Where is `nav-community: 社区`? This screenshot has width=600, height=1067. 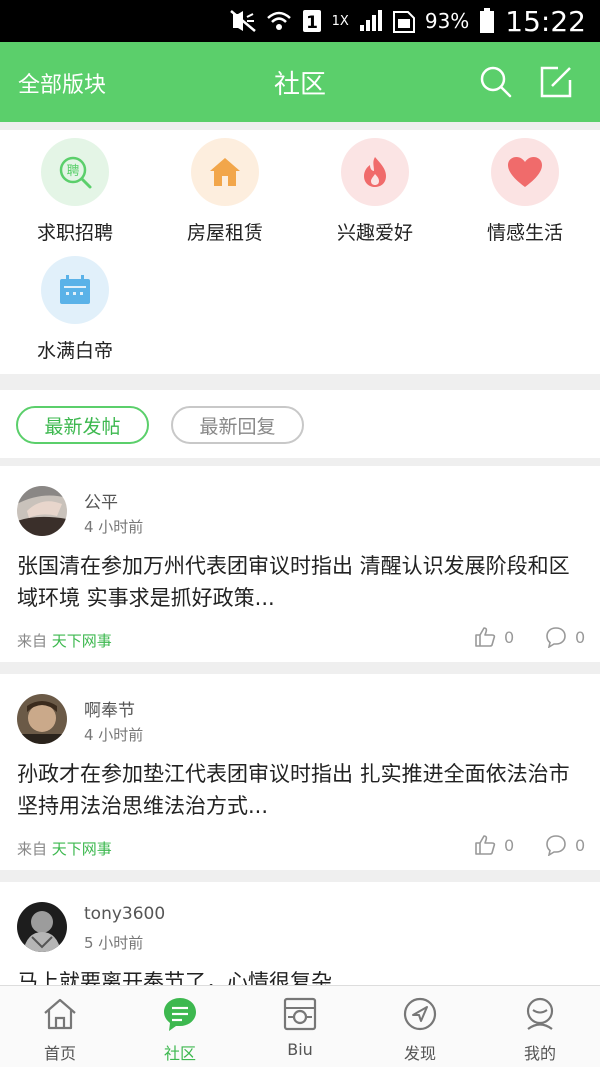 nav-community: 社区 is located at coordinates (180, 1026).